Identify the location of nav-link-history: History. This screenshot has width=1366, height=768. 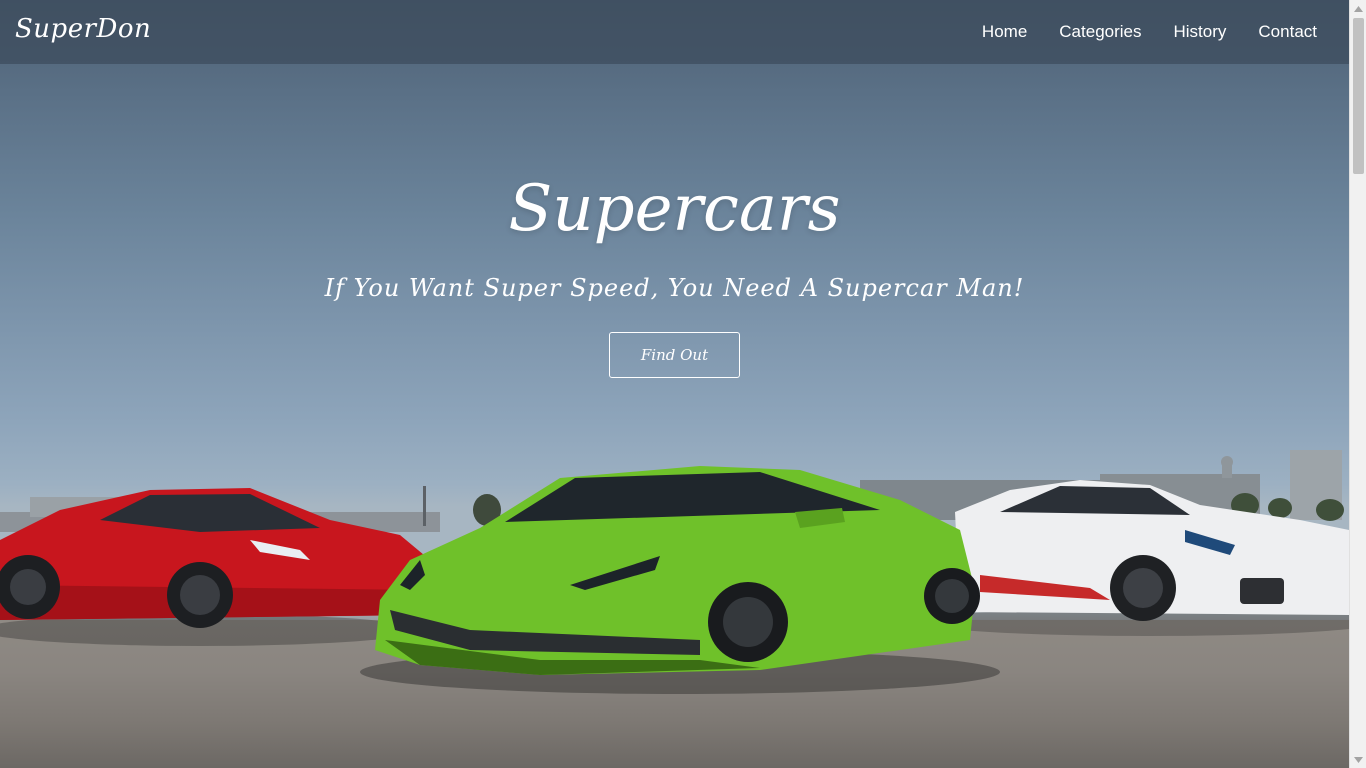
(1200, 32).